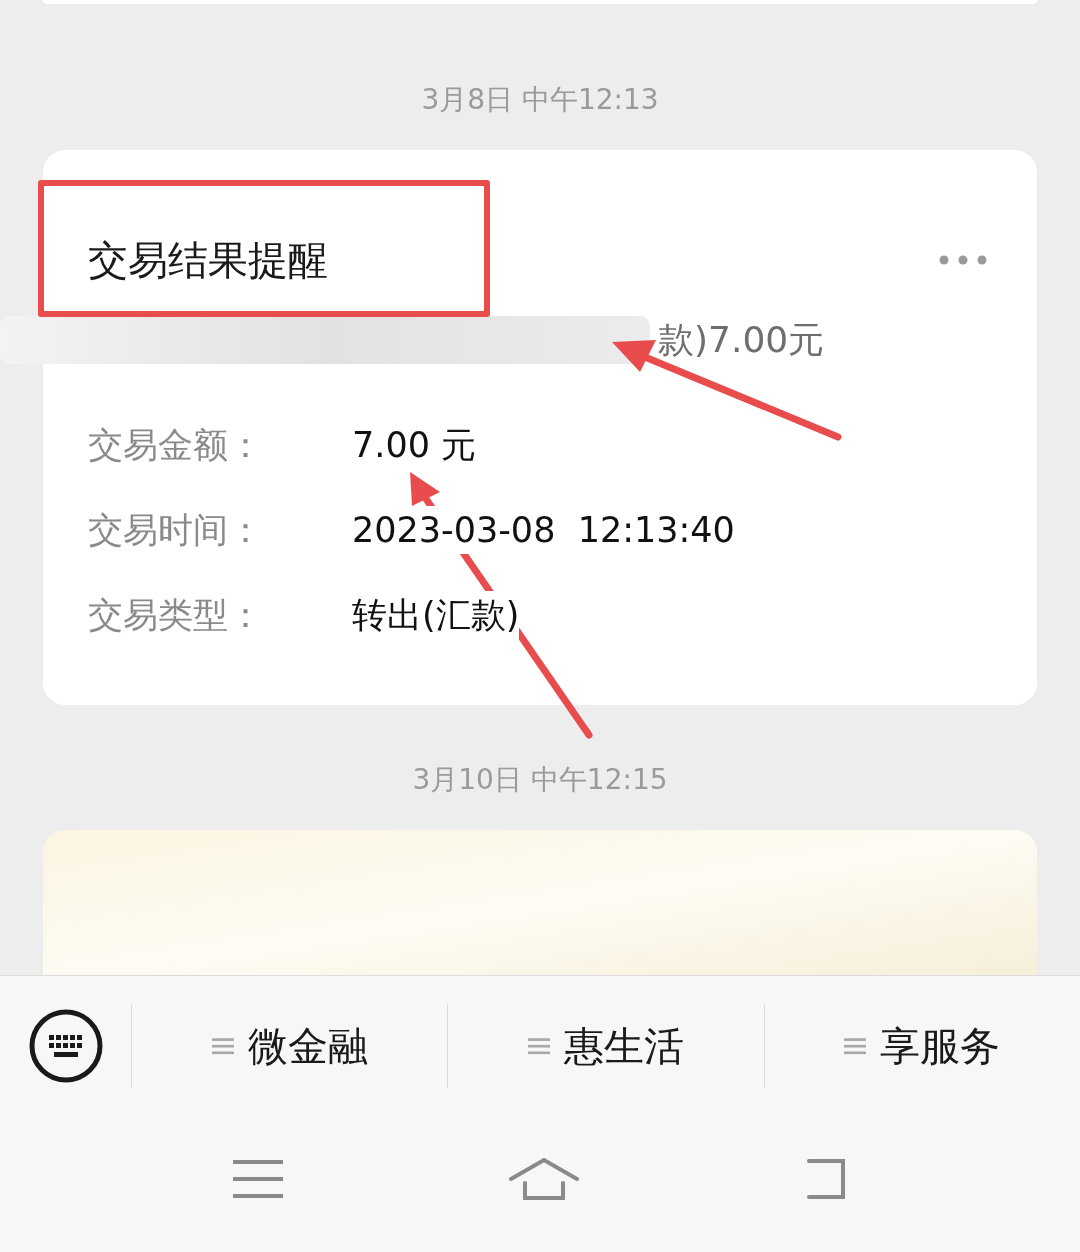 The height and width of the screenshot is (1252, 1080). What do you see at coordinates (176, 445) in the screenshot?
I see `field-label: 交易金额：` at bounding box center [176, 445].